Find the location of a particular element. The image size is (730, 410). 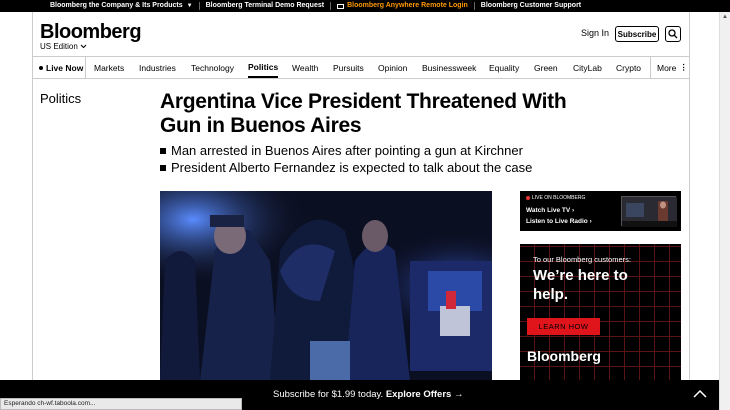

arrow-right-icon: → is located at coordinates (458, 394).